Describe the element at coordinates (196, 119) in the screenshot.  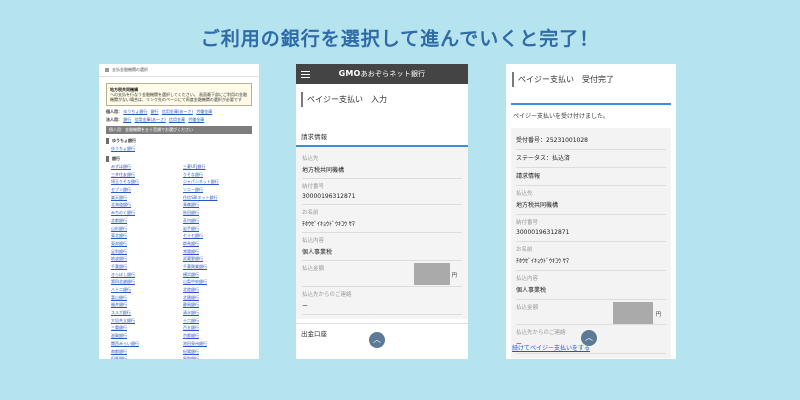
I see `corp-link-rokin: 労働金庫` at that location.